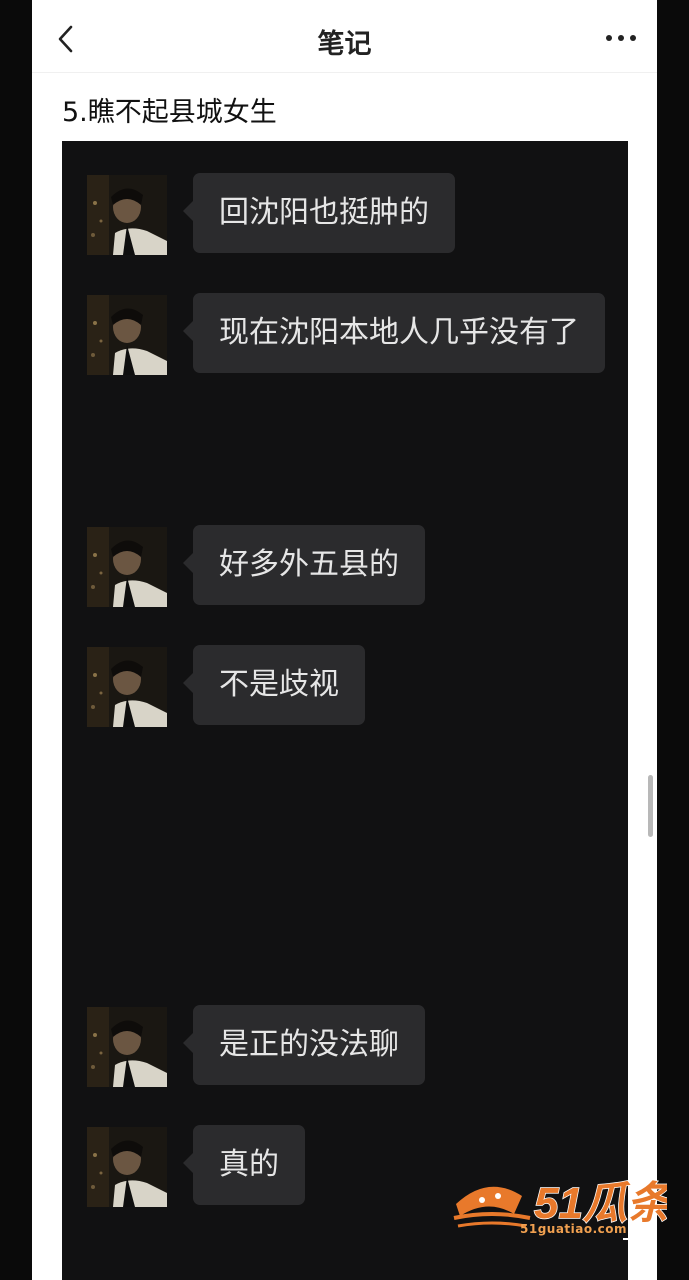  What do you see at coordinates (394, 333) in the screenshot?
I see `message-bubble: 现在沈阳本地人几乎没有了` at bounding box center [394, 333].